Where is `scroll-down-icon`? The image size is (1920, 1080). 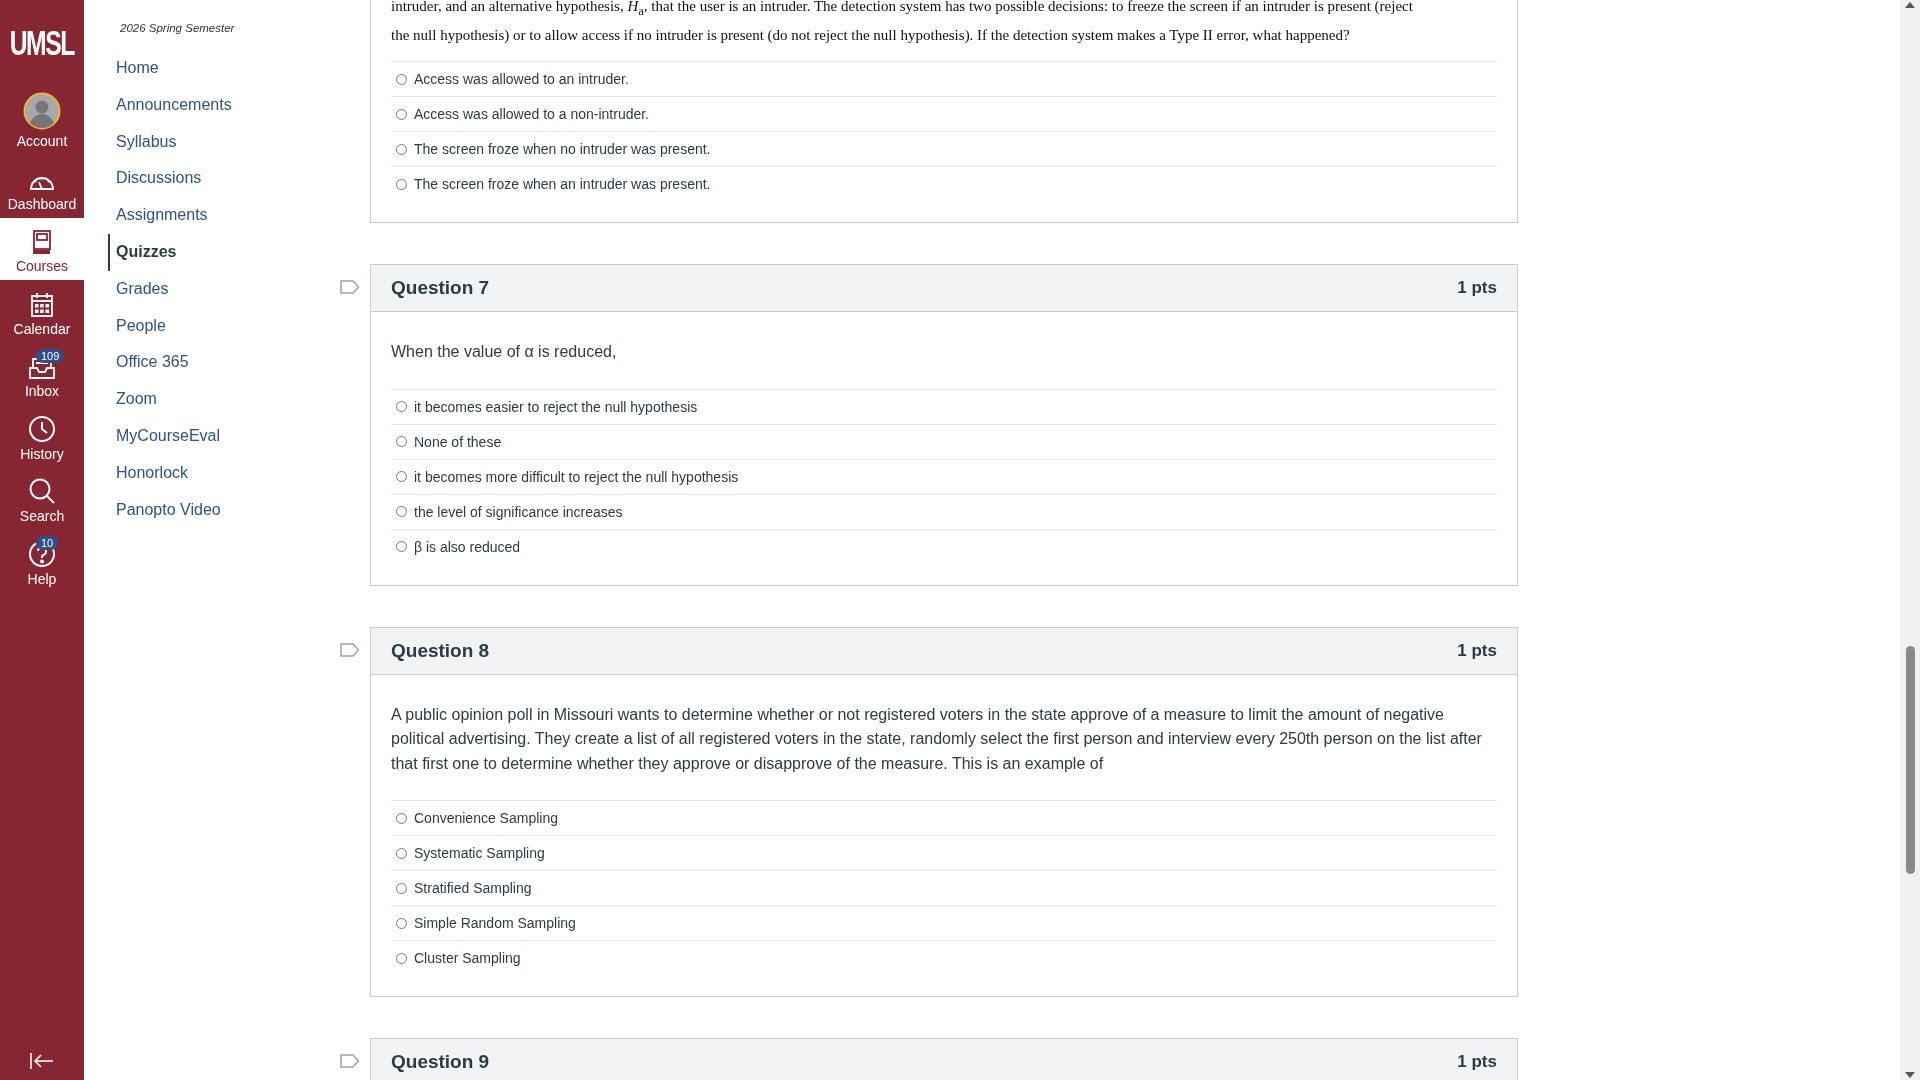 scroll-down-icon is located at coordinates (1910, 1075).